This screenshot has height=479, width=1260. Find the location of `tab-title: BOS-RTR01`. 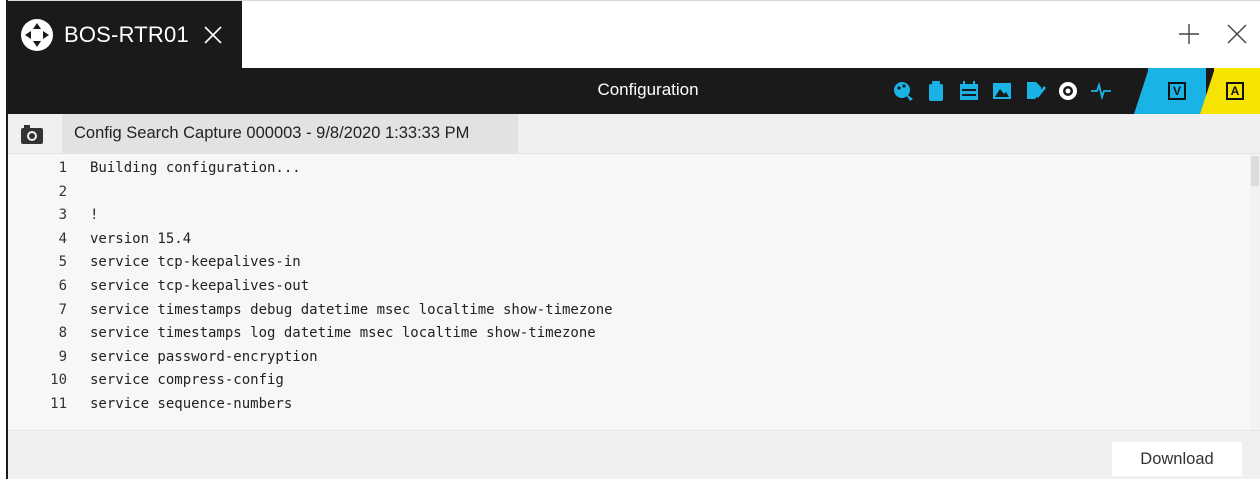

tab-title: BOS-RTR01 is located at coordinates (126, 34).